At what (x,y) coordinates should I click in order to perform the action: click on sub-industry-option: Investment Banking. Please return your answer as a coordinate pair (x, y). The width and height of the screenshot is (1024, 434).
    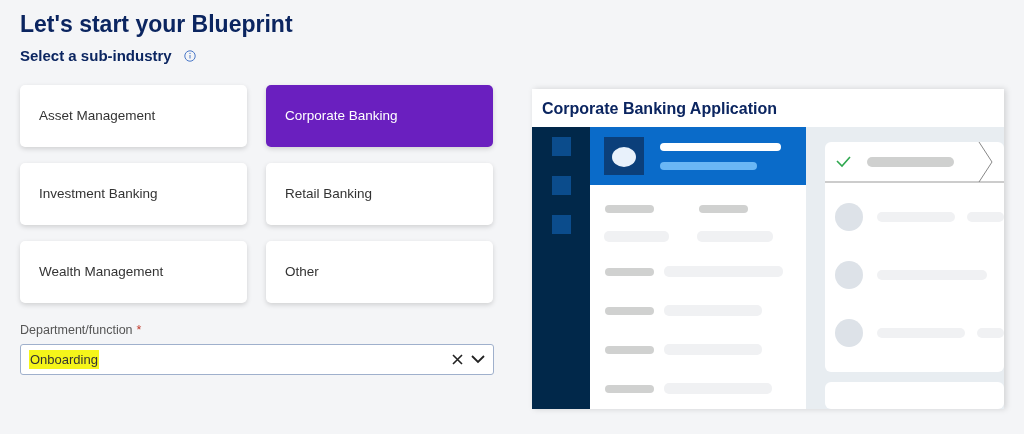
    Looking at the image, I should click on (133, 194).